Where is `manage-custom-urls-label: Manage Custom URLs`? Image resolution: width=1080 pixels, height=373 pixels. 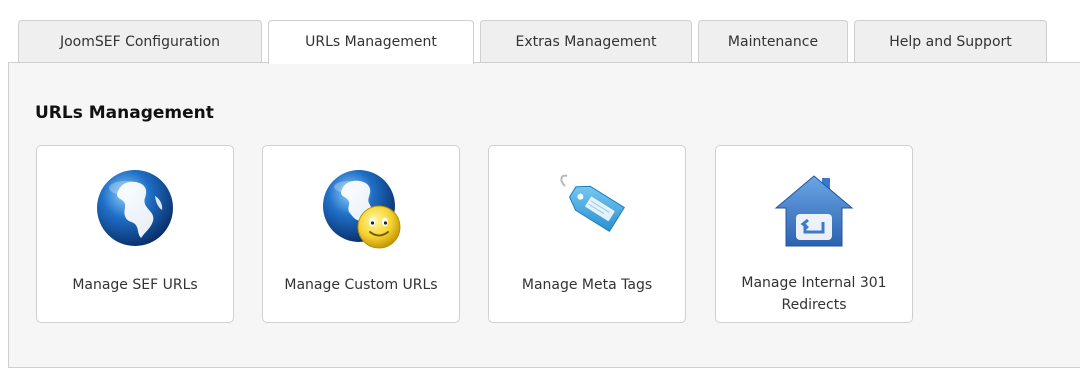 manage-custom-urls-label: Manage Custom URLs is located at coordinates (361, 285).